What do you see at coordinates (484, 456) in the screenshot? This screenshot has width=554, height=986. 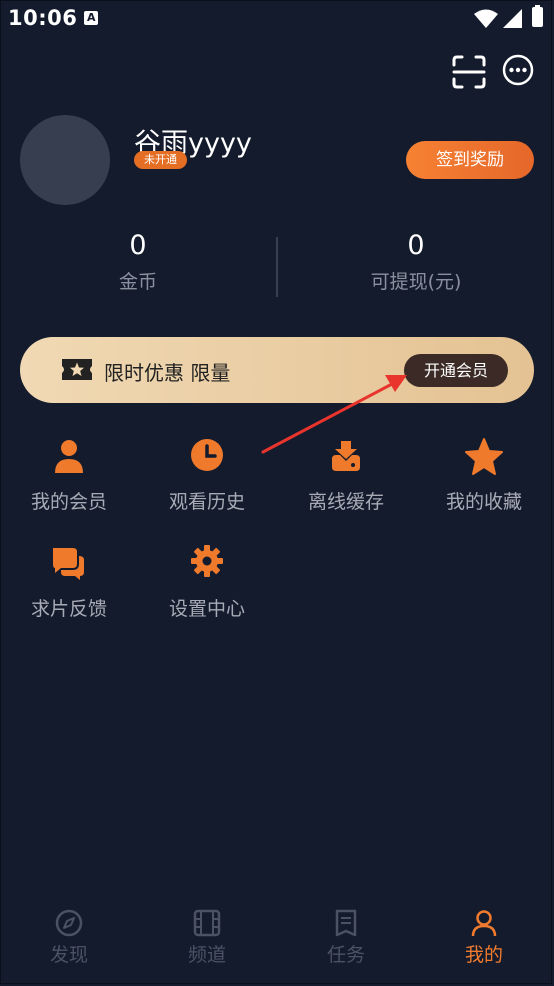 I see `star-icon` at bounding box center [484, 456].